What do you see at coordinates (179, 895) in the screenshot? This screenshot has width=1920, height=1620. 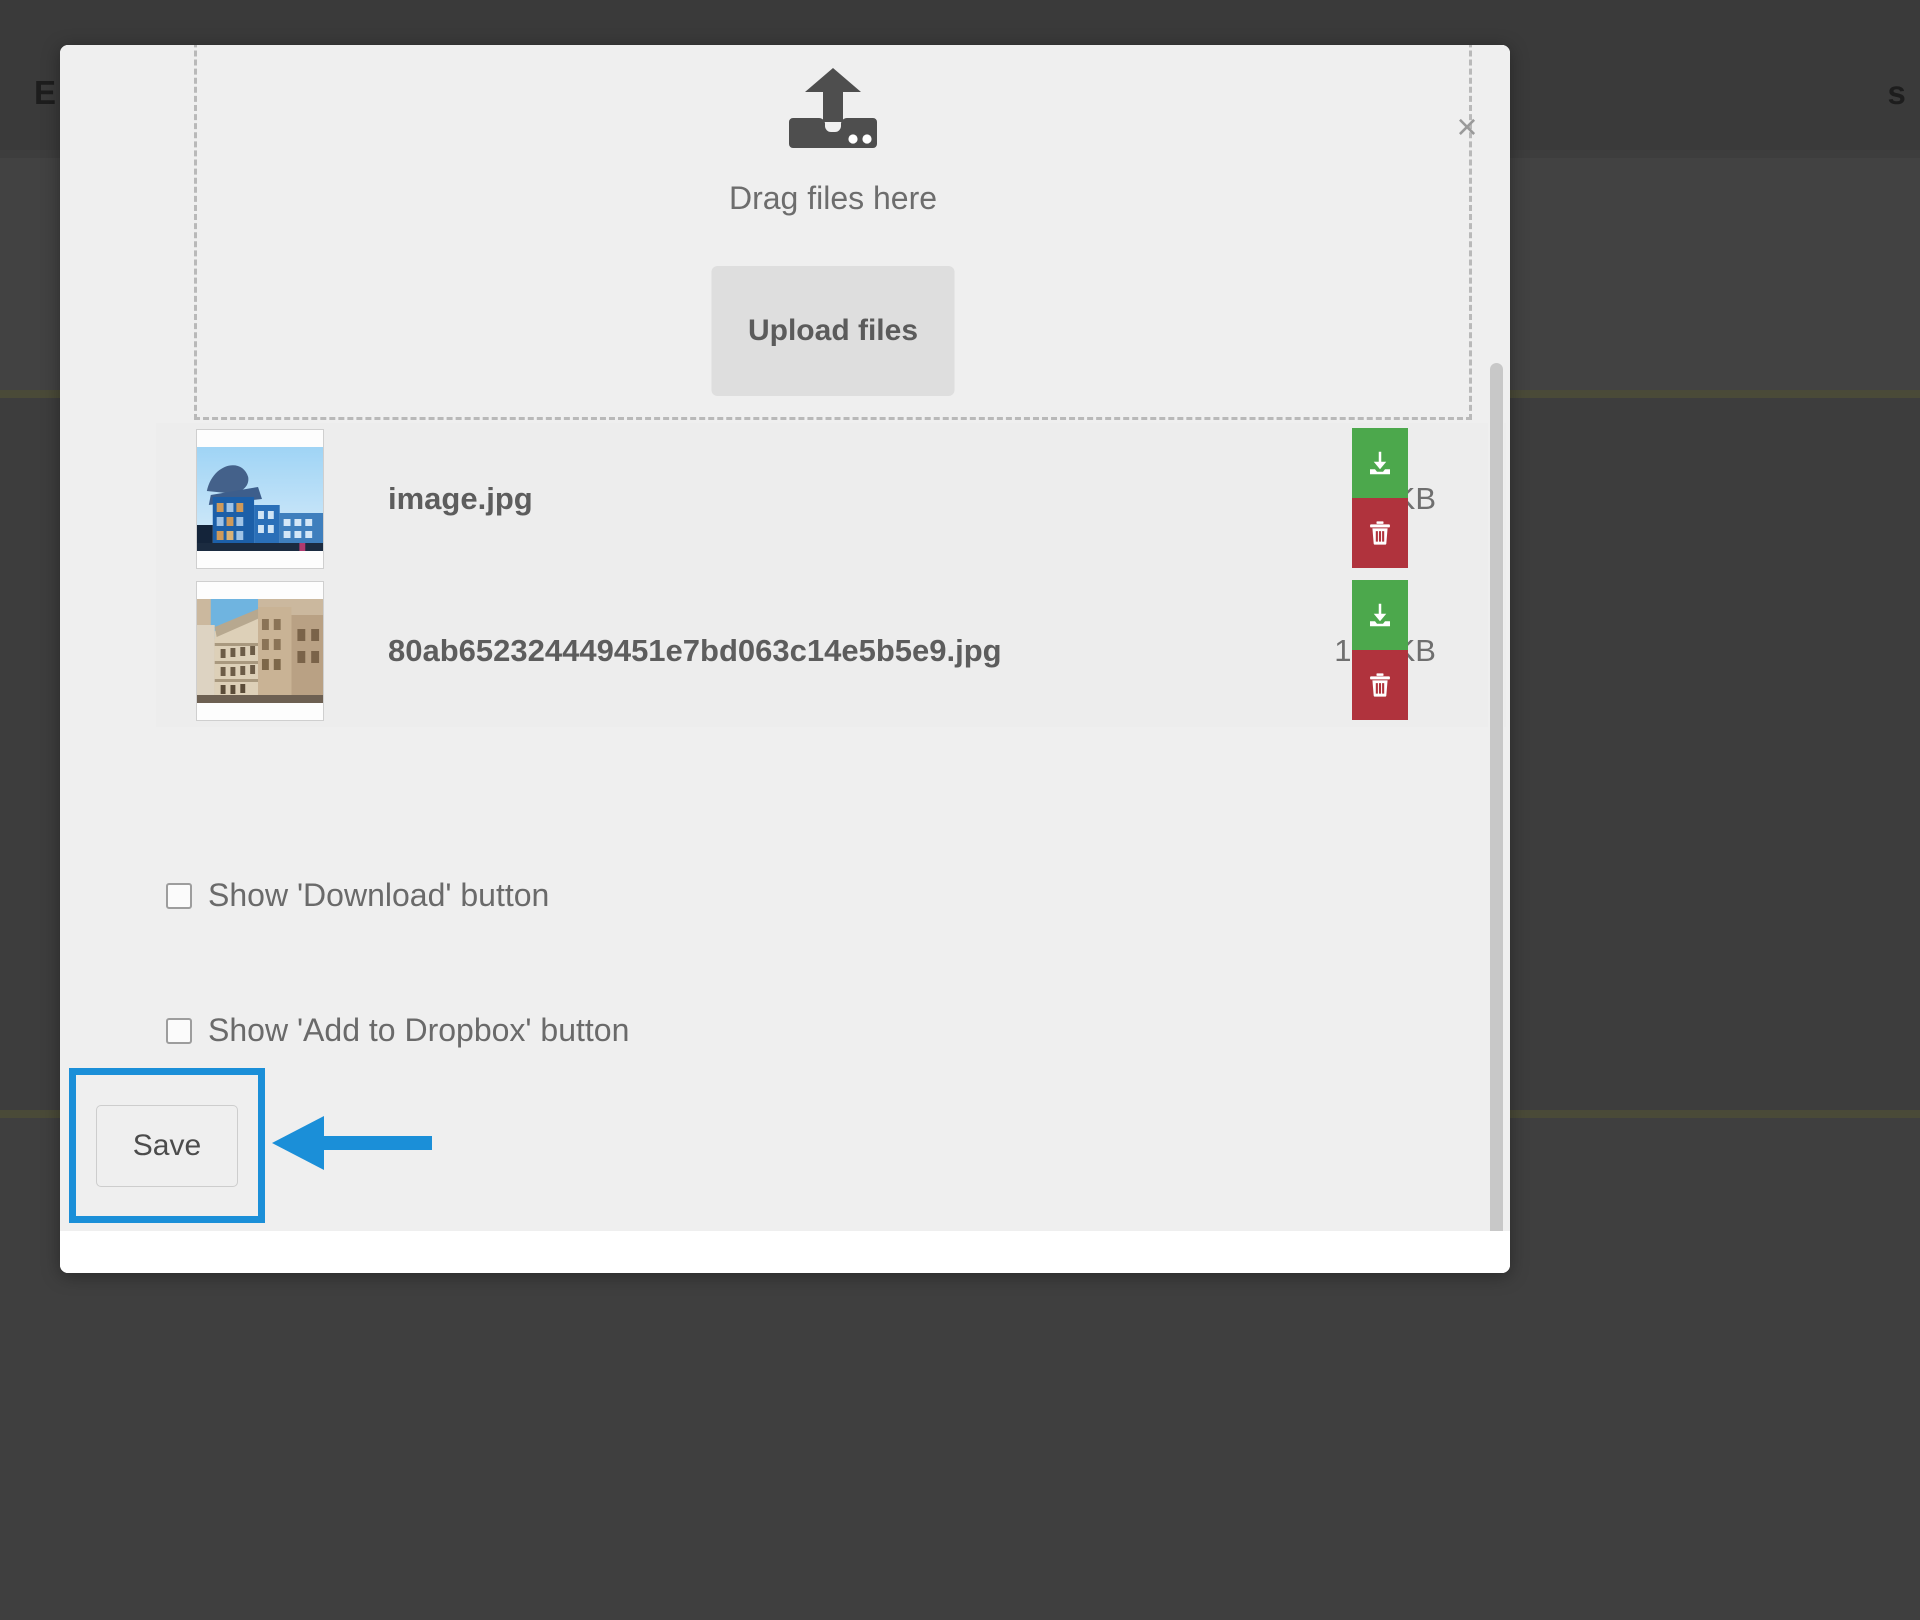 I see `checkbox-show-download` at bounding box center [179, 895].